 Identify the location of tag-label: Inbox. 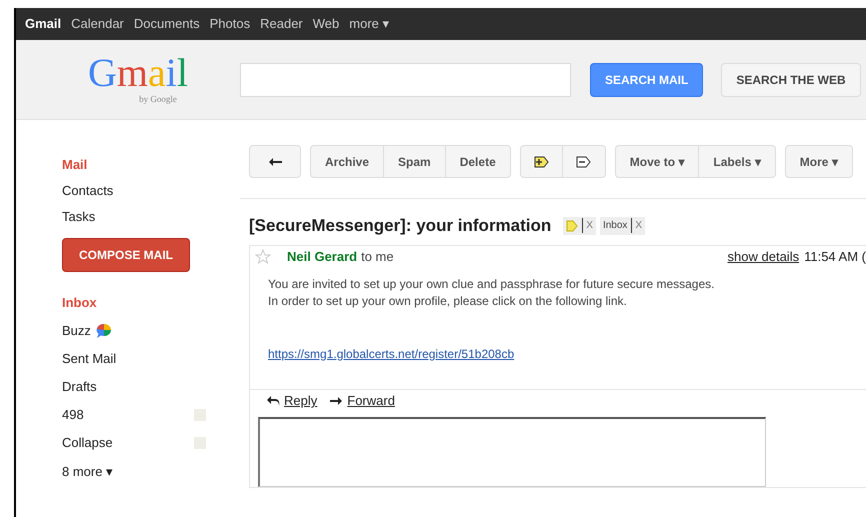
(615, 226).